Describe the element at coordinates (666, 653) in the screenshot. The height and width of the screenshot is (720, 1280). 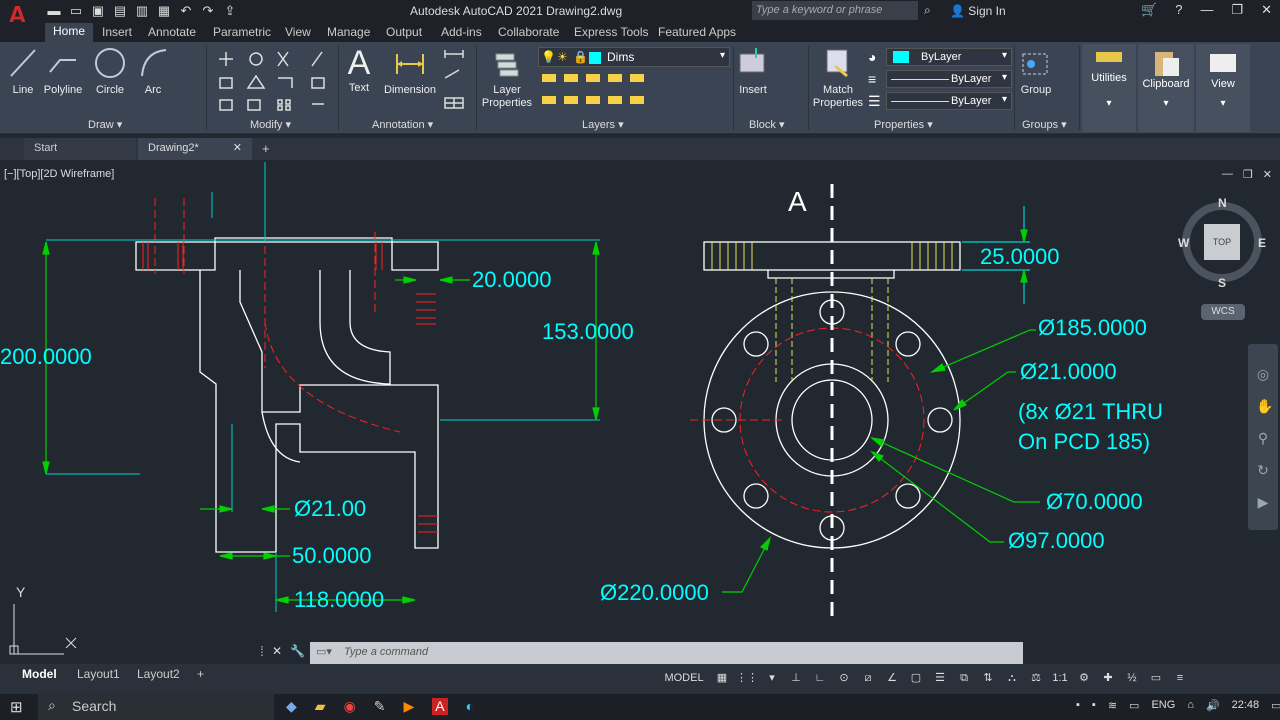
I see `command-input: Type a command` at that location.